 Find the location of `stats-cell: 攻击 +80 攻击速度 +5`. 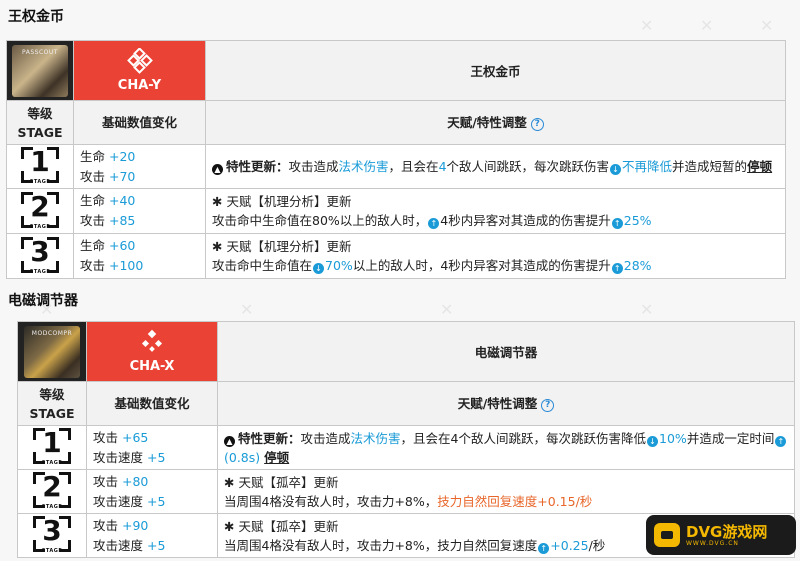

stats-cell: 攻击 +80 攻击速度 +5 is located at coordinates (152, 491).